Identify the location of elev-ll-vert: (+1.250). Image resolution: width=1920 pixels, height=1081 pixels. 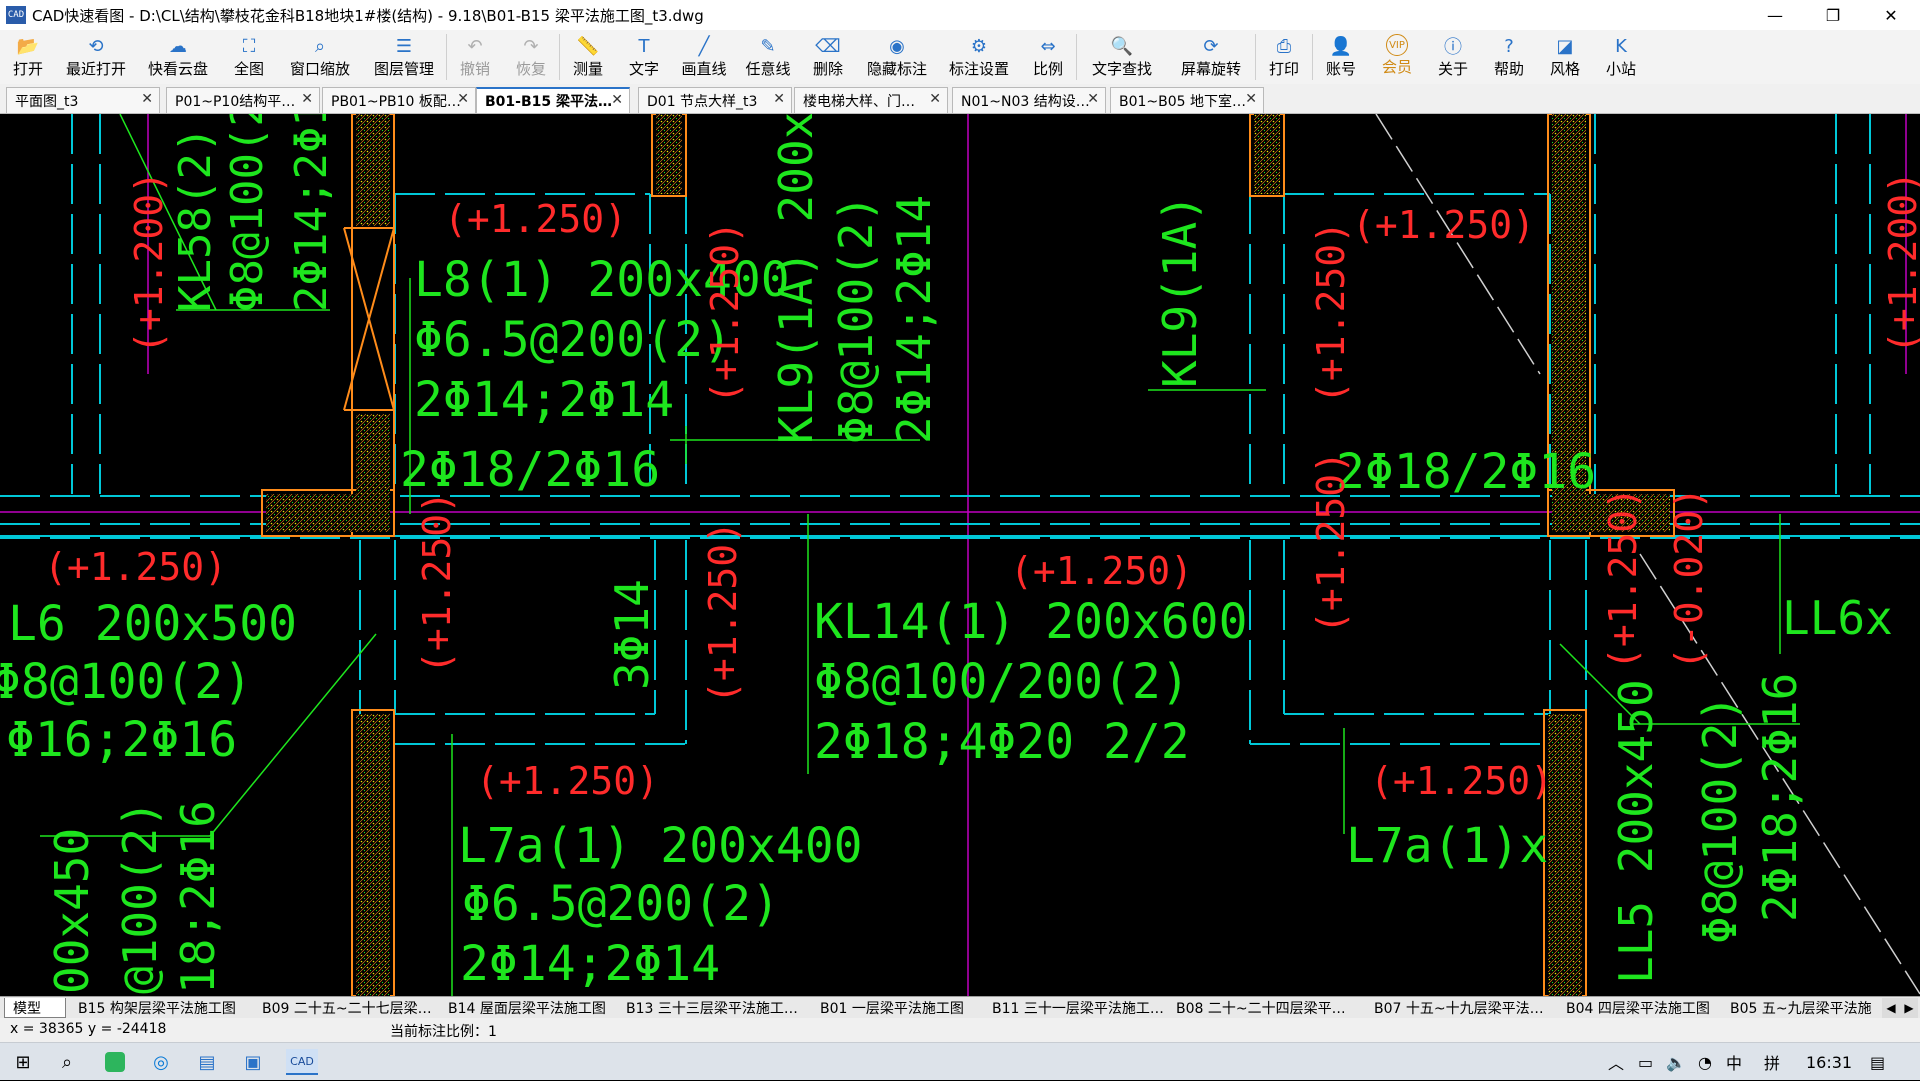
(1623, 578).